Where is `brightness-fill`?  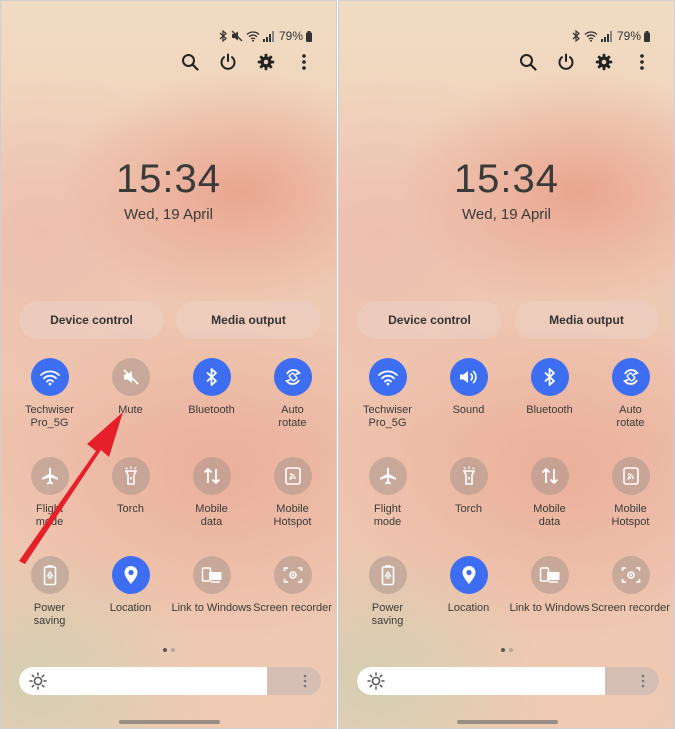
brightness-fill is located at coordinates (481, 681).